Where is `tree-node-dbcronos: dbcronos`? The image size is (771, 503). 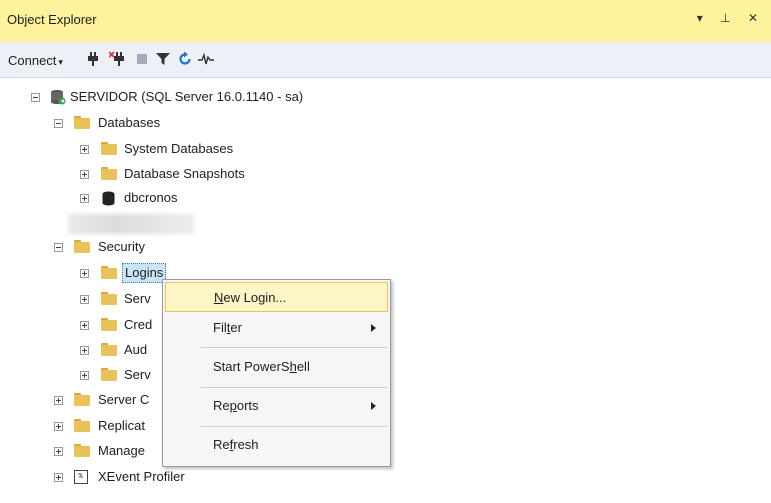 tree-node-dbcronos: dbcronos is located at coordinates (150, 198).